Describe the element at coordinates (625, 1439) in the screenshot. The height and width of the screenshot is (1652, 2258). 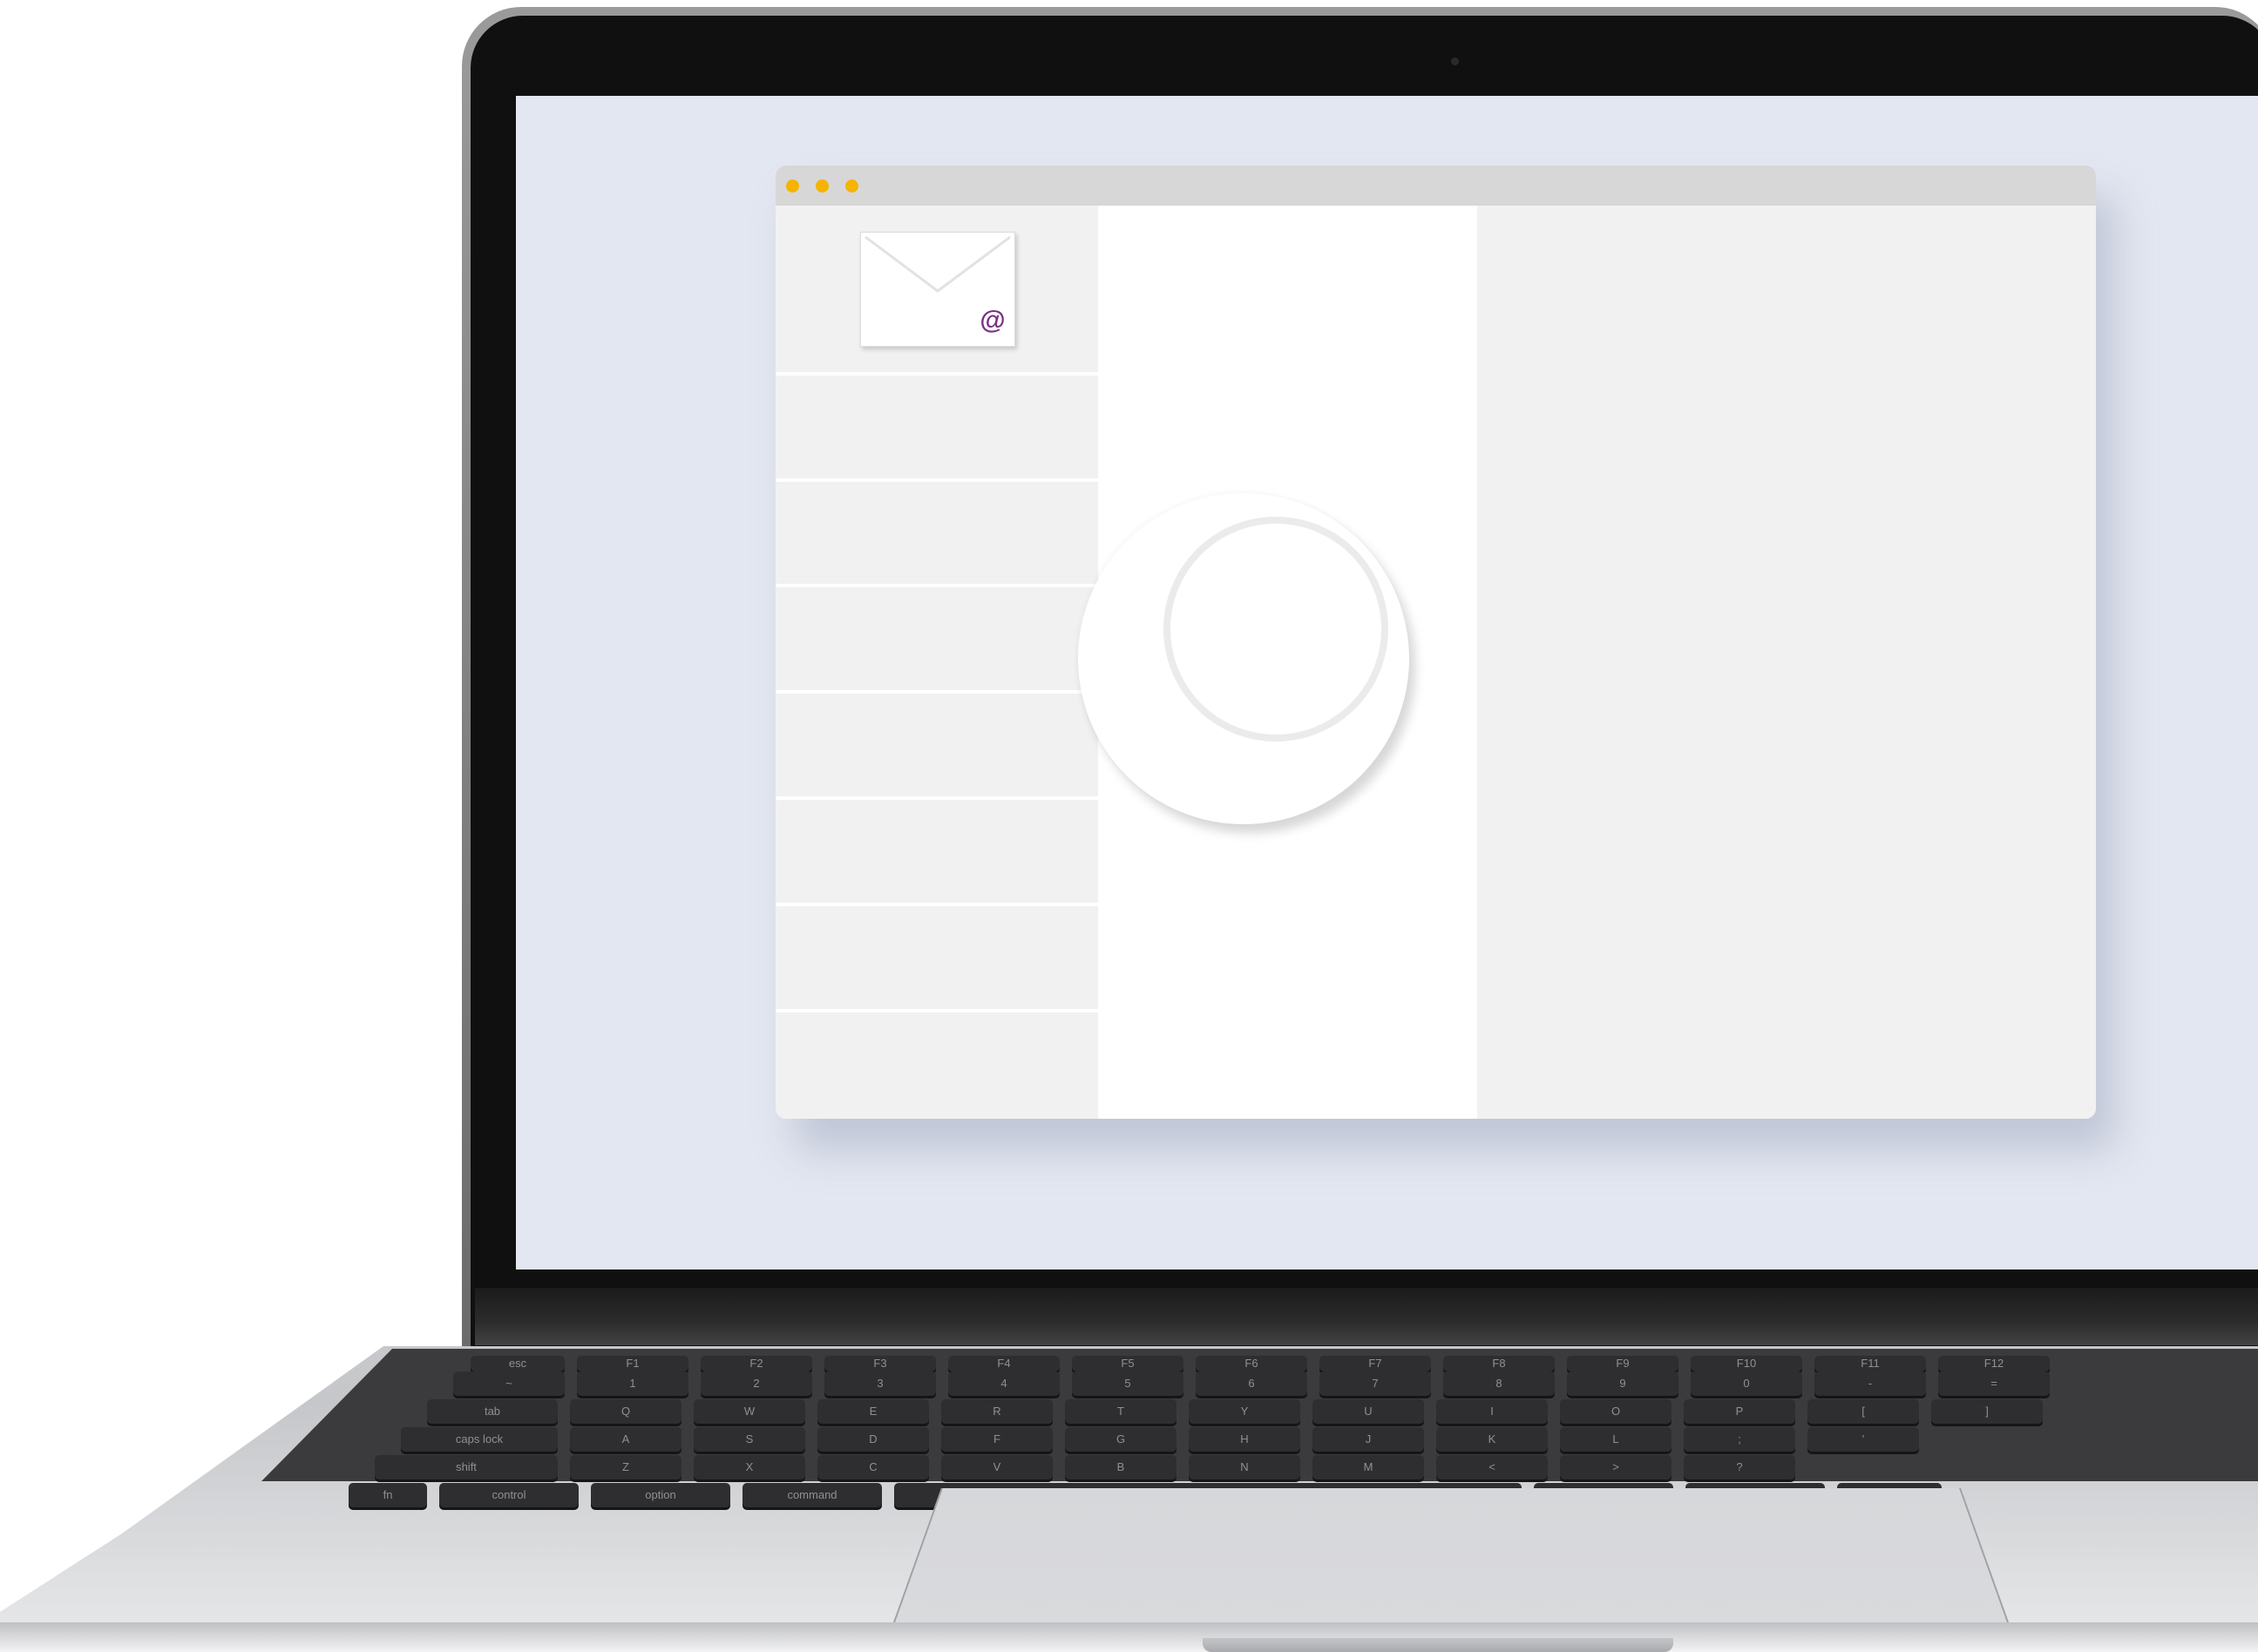
I see `keyboard-key: A` at that location.